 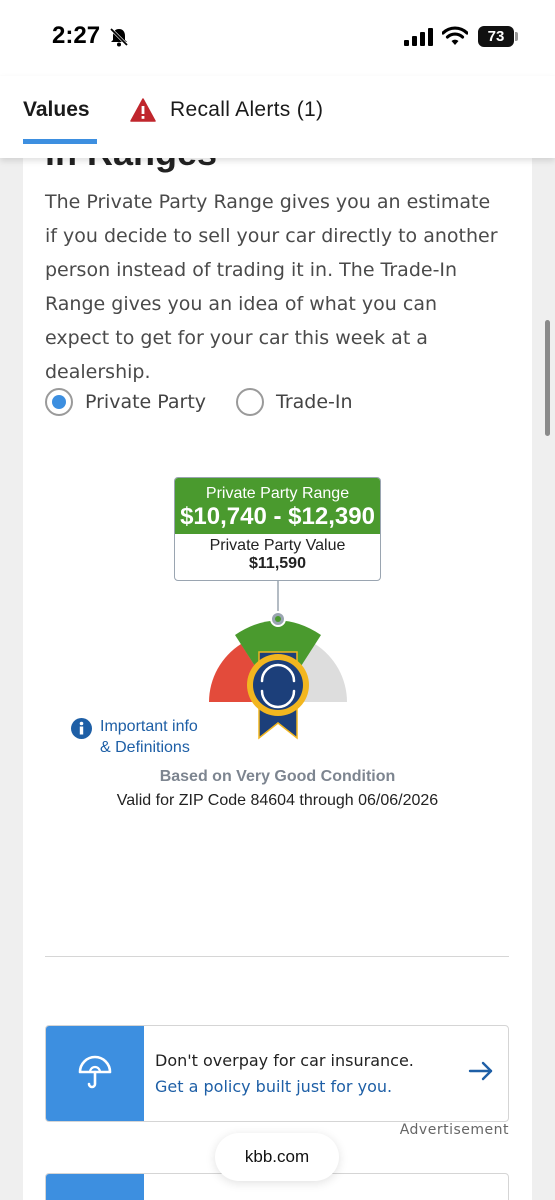 I want to click on value-amount: $11,590, so click(x=277, y=563).